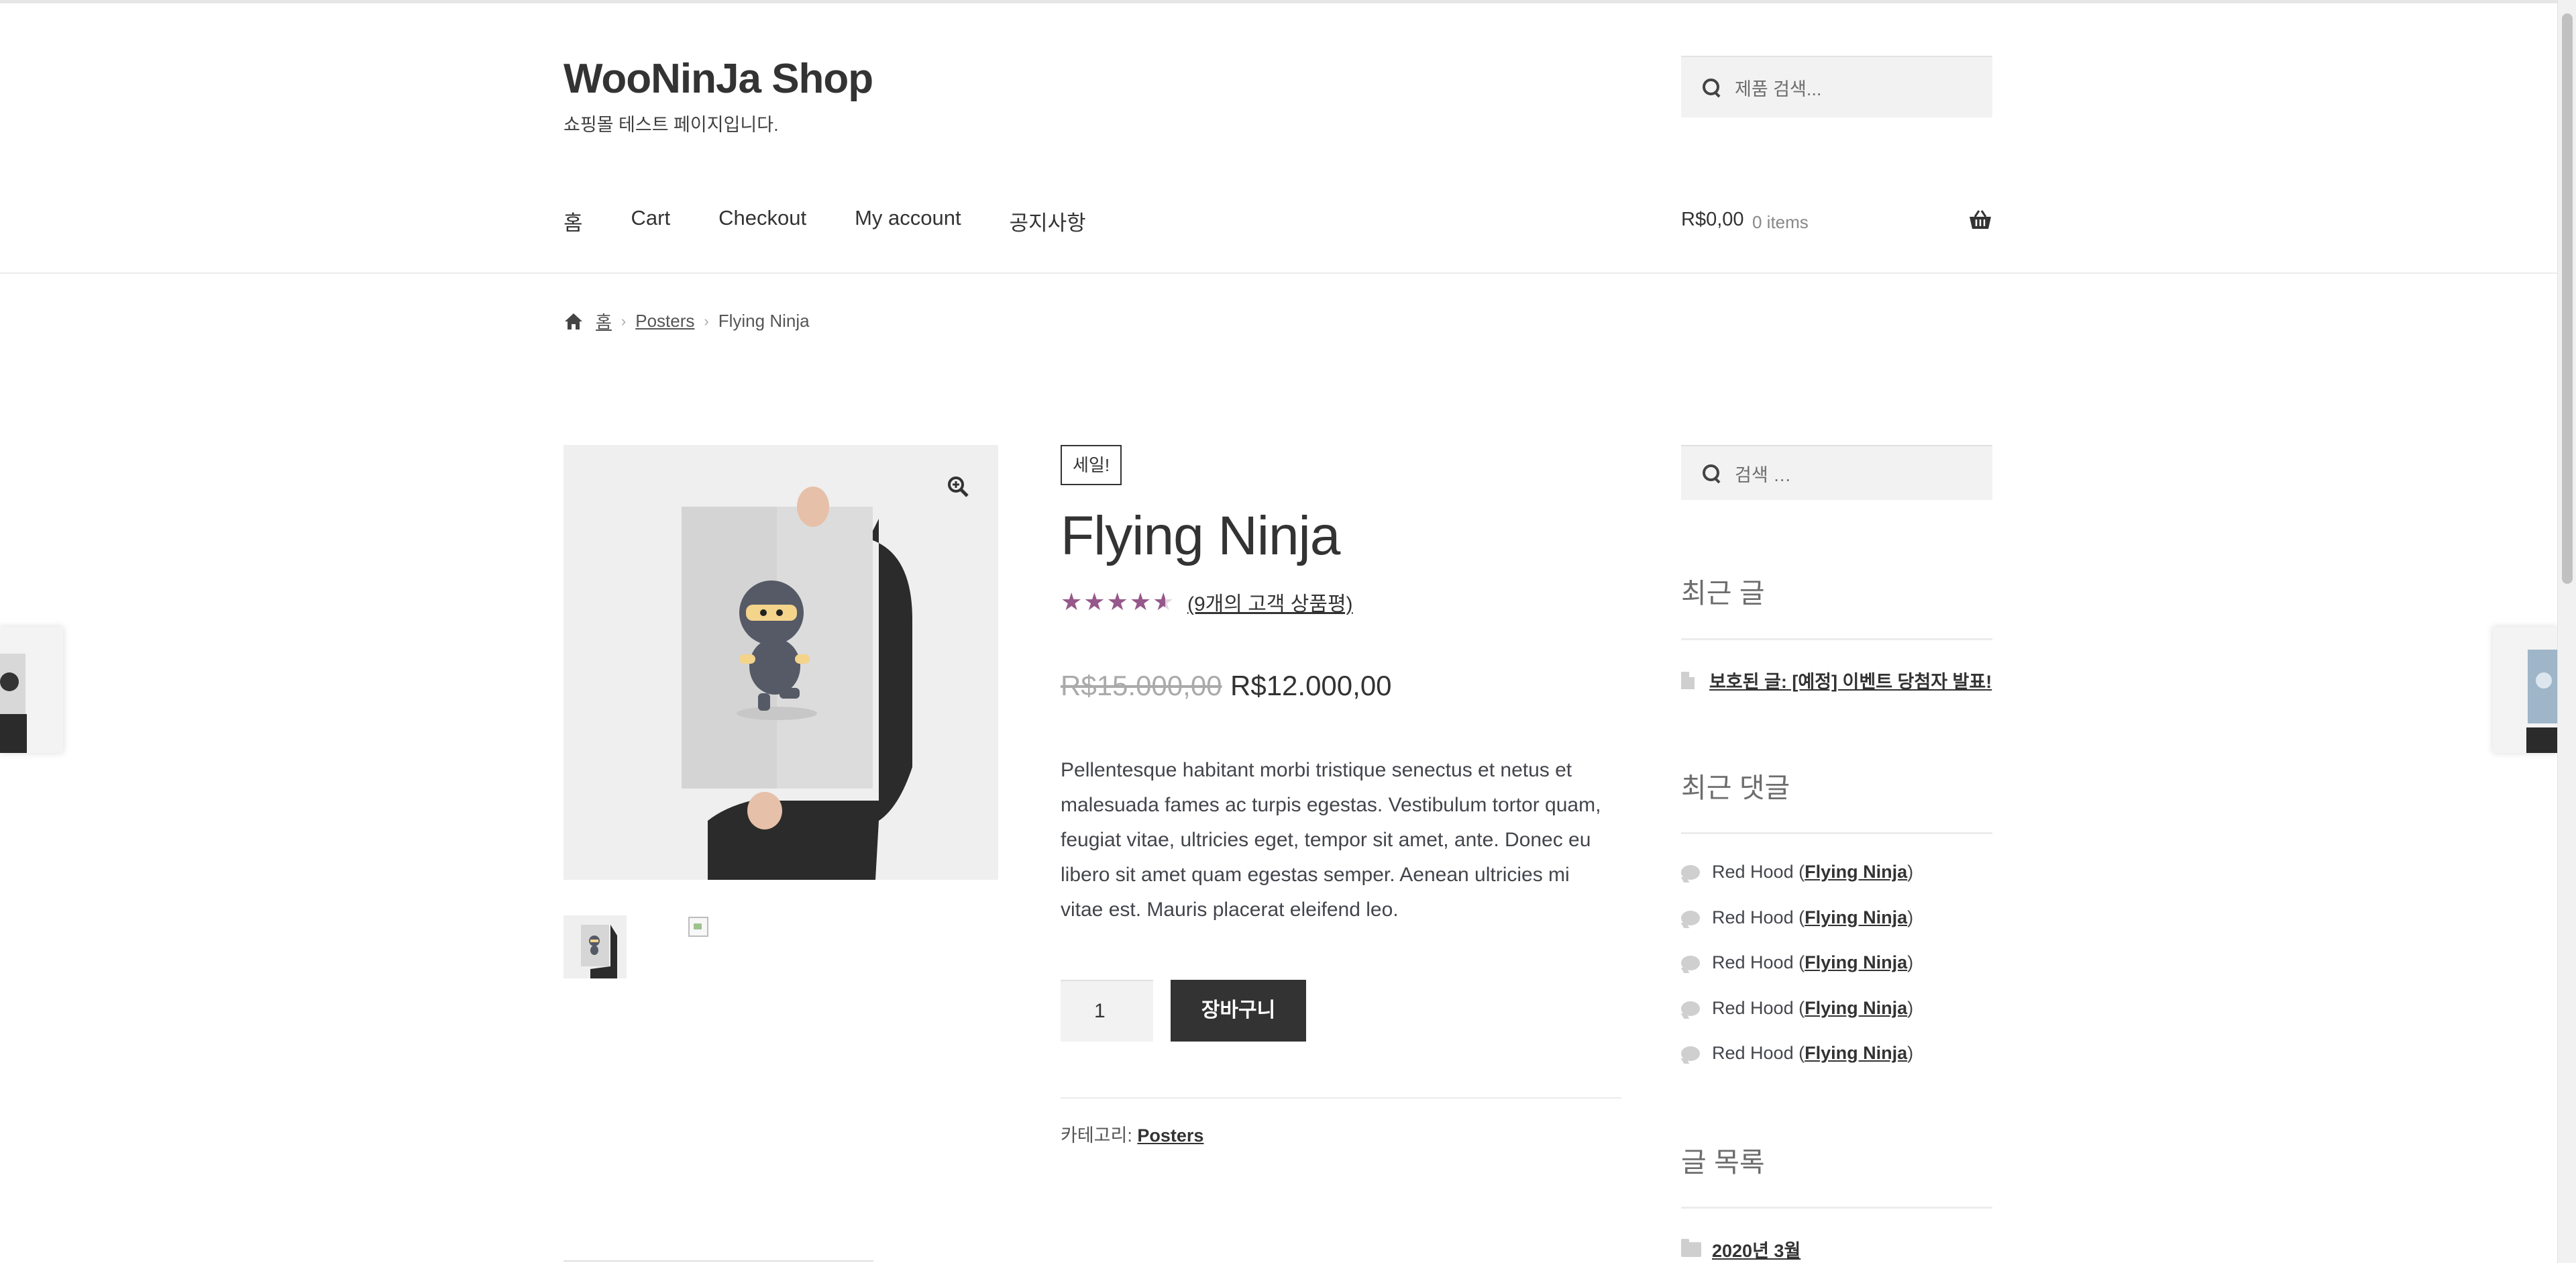 The height and width of the screenshot is (1263, 2576). What do you see at coordinates (1723, 1162) in the screenshot?
I see `archives-title: 글 목록` at bounding box center [1723, 1162].